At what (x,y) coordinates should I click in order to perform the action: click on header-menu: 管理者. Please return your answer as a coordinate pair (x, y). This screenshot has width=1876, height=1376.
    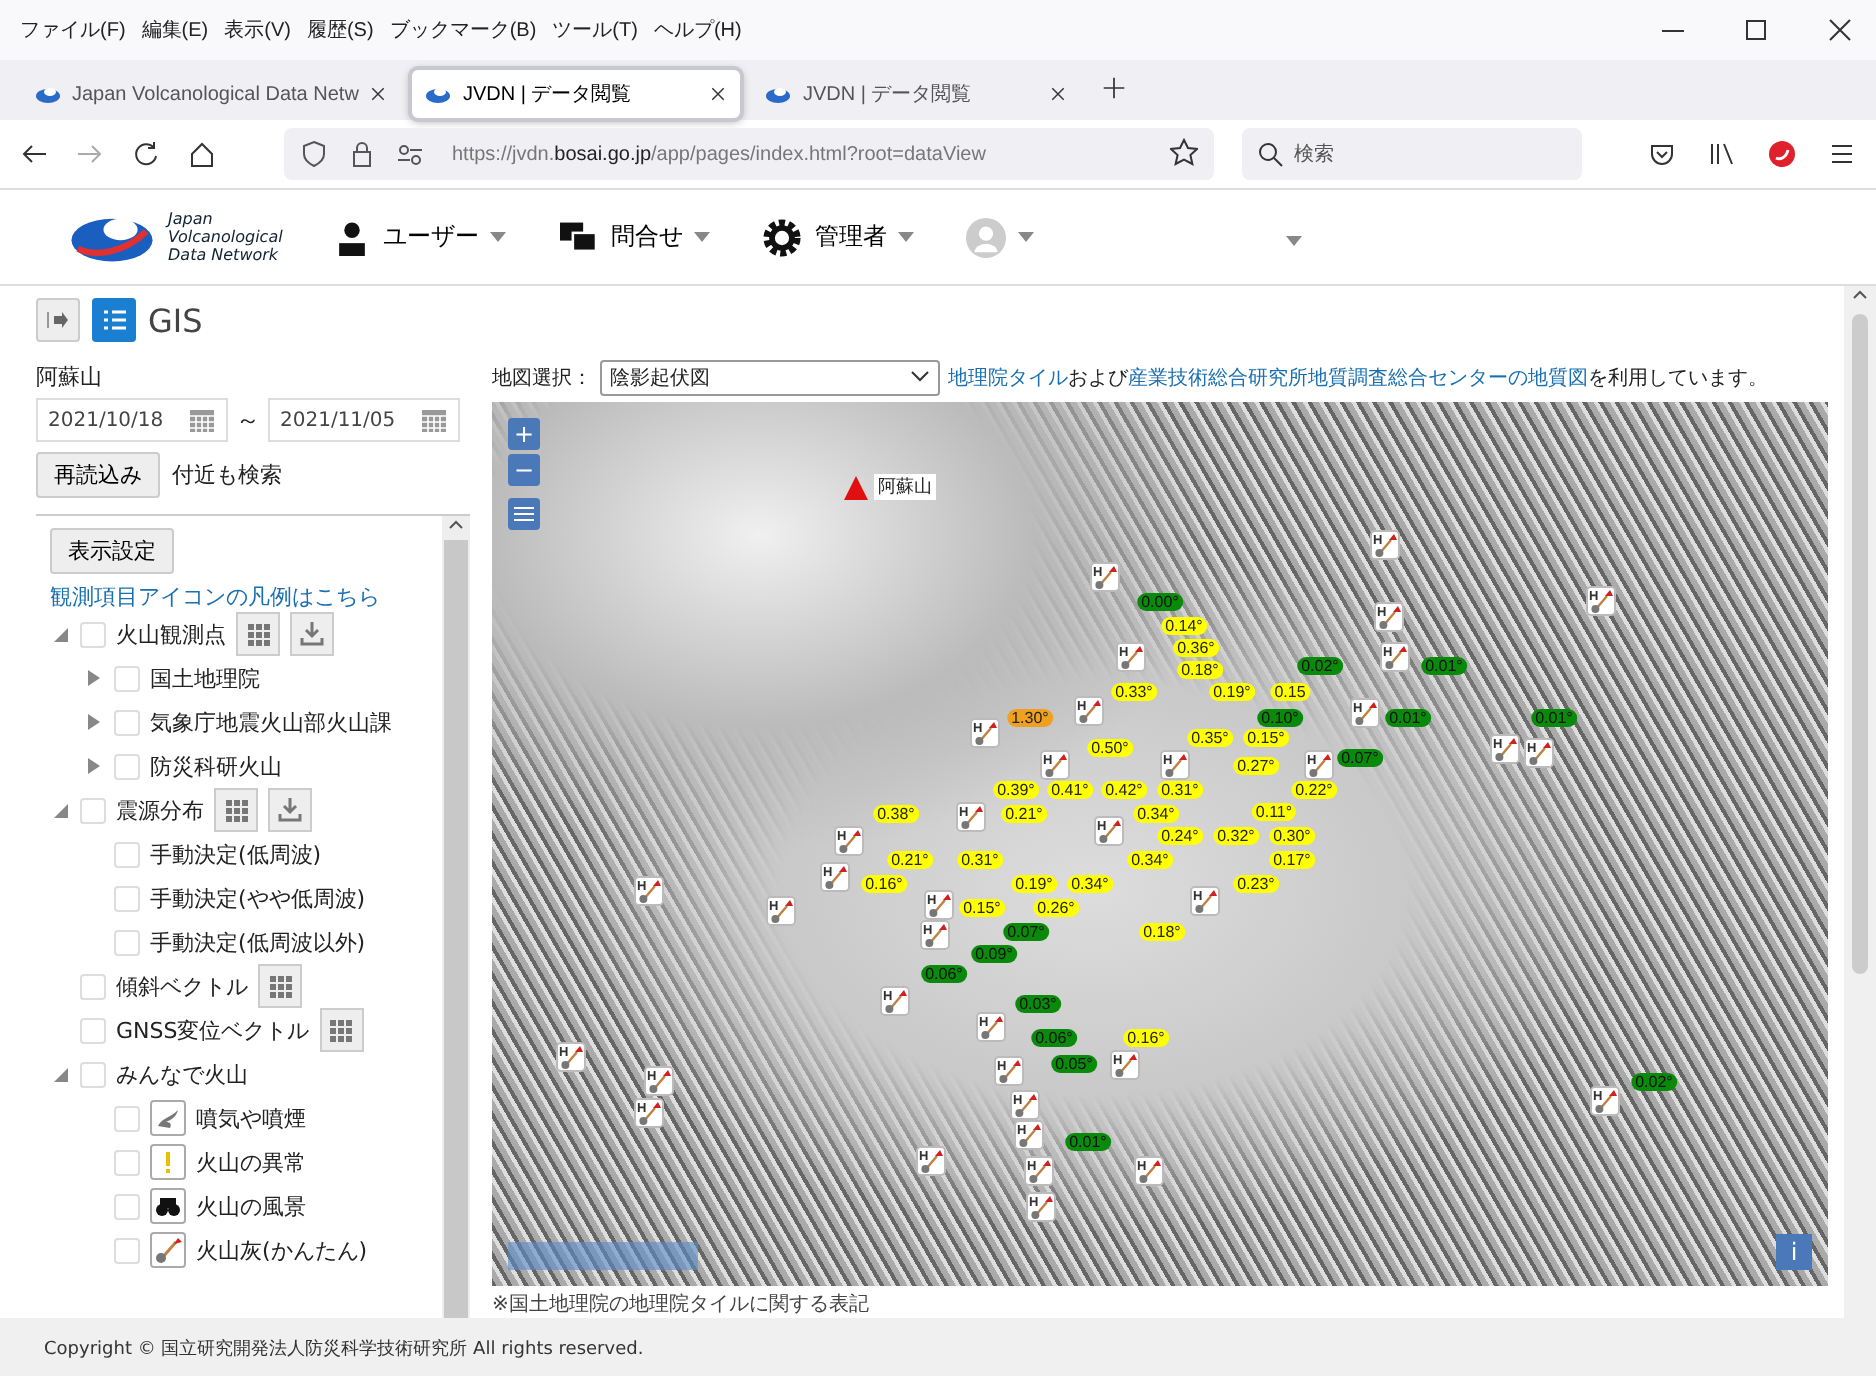
    Looking at the image, I should click on (838, 237).